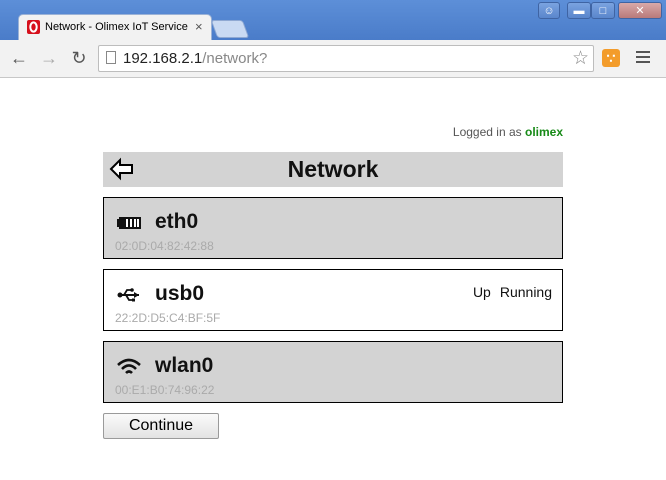 The height and width of the screenshot is (480, 666). I want to click on browser-tab: Network - Olimex IoT Service ×, so click(115, 27).